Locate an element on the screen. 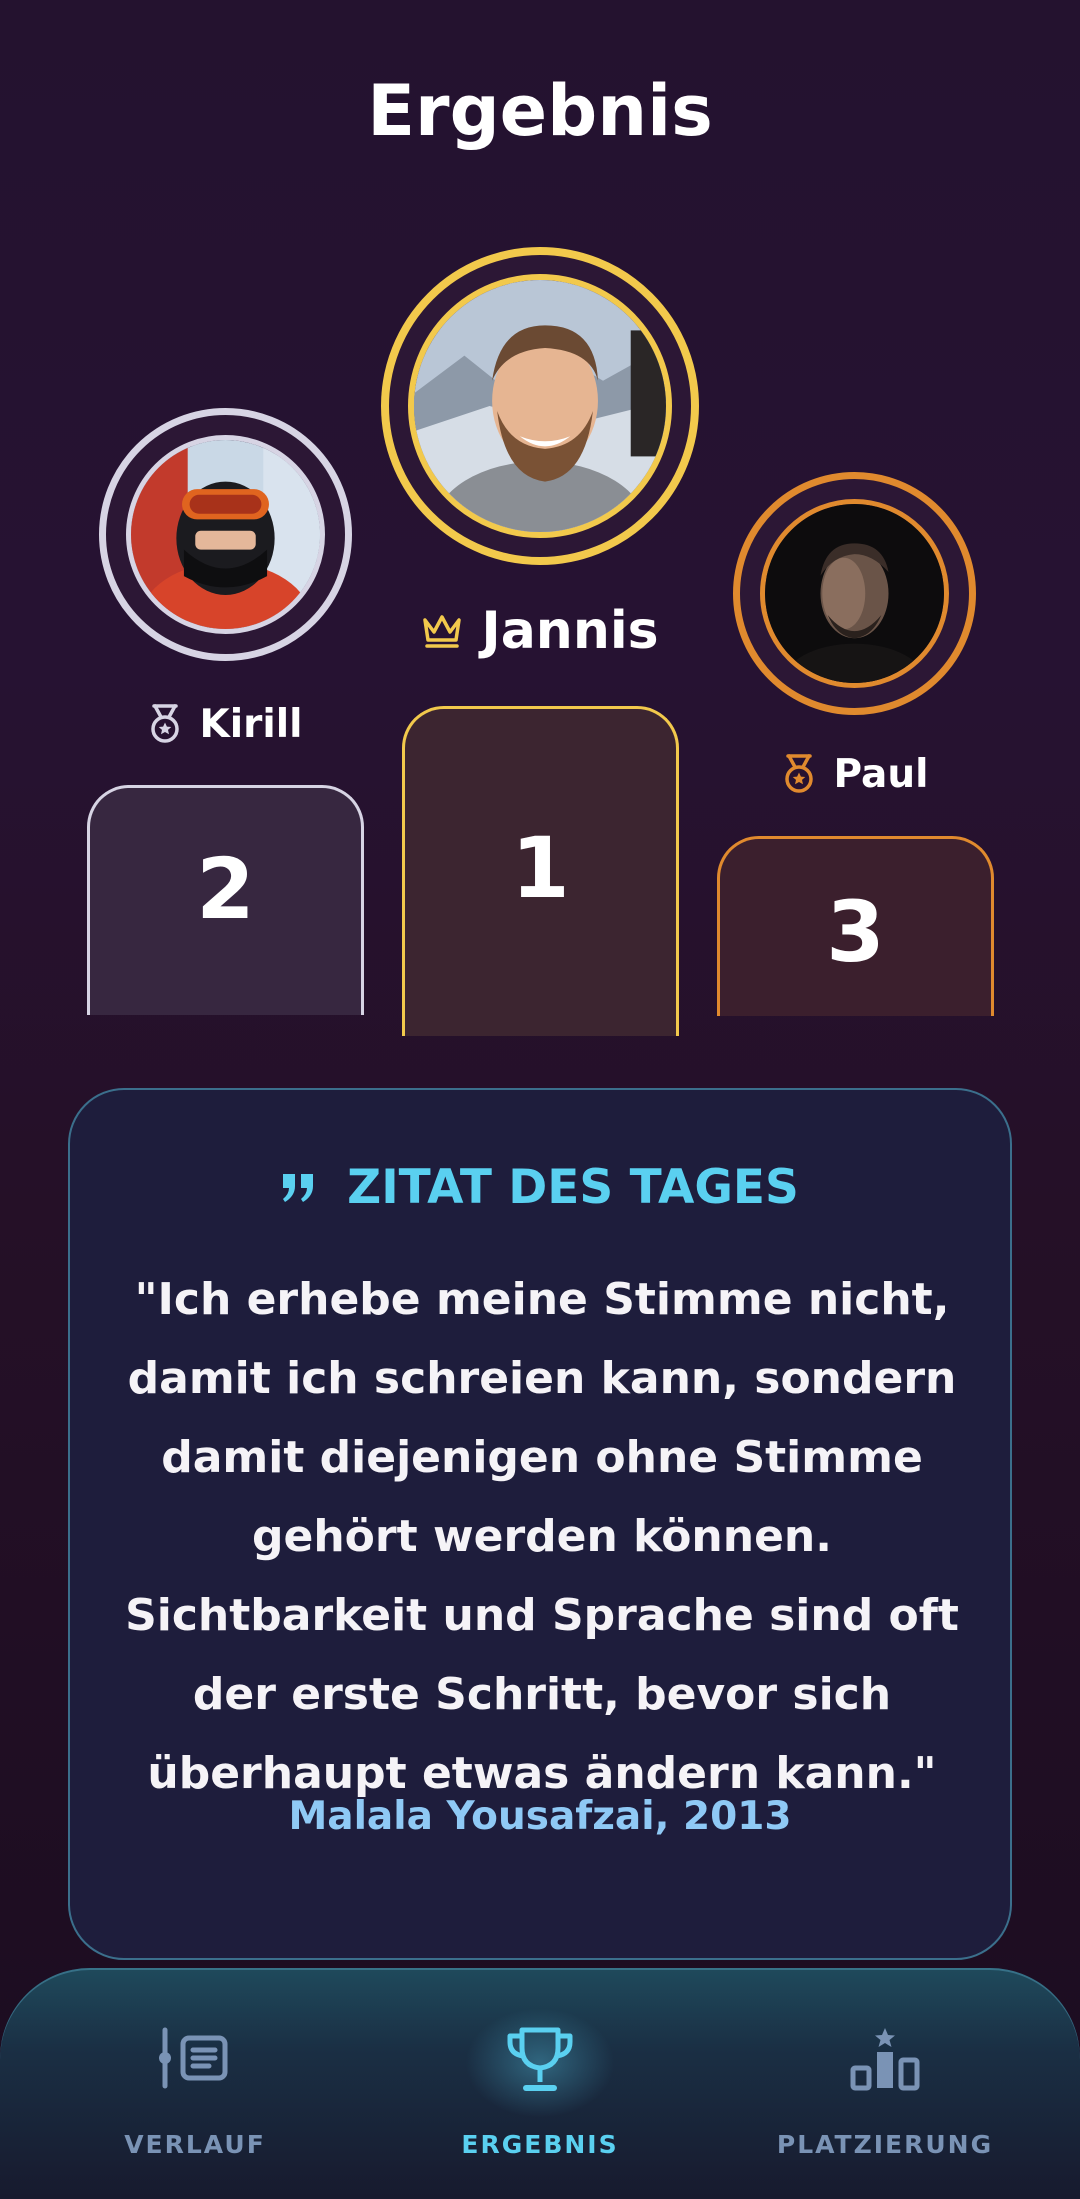 The width and height of the screenshot is (1080, 2199). nav-label-platzierung: PLATZIERUNG is located at coordinates (885, 2144).